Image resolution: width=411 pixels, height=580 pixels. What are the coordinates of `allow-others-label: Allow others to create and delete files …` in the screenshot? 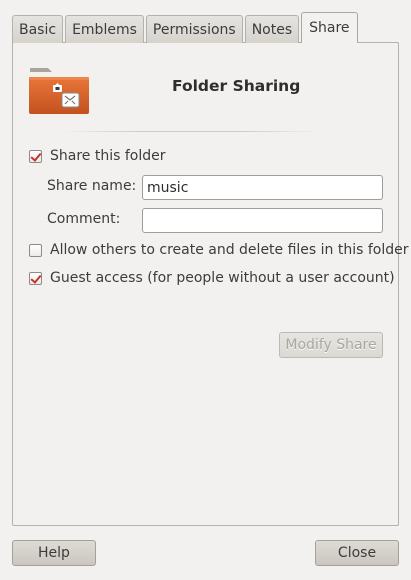 It's located at (229, 250).